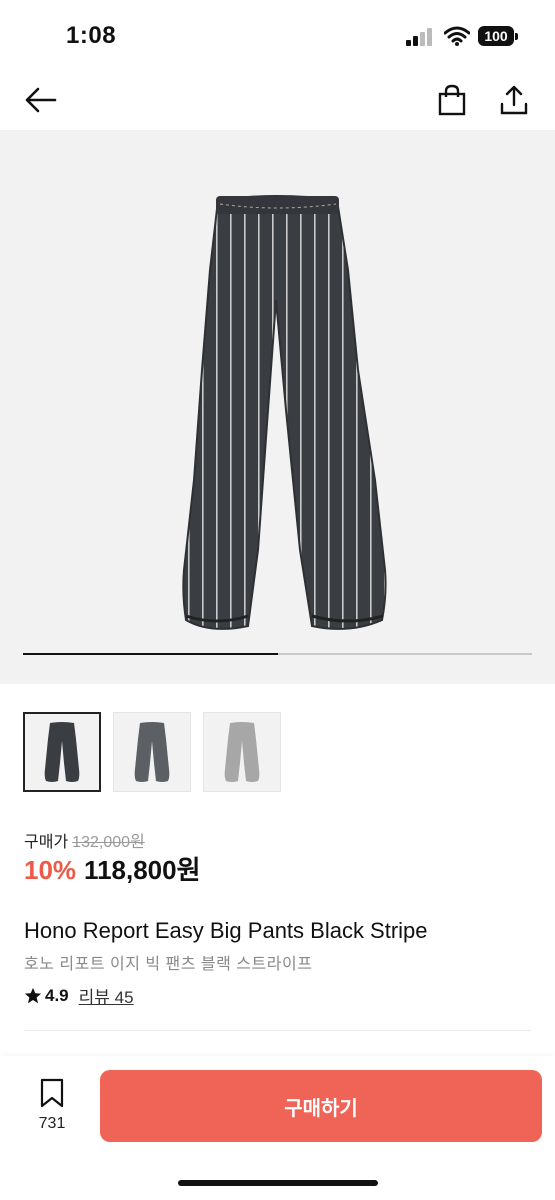 This screenshot has width=555, height=1200. What do you see at coordinates (277, 36) in the screenshot?
I see `status-bar: 1:08 100` at bounding box center [277, 36].